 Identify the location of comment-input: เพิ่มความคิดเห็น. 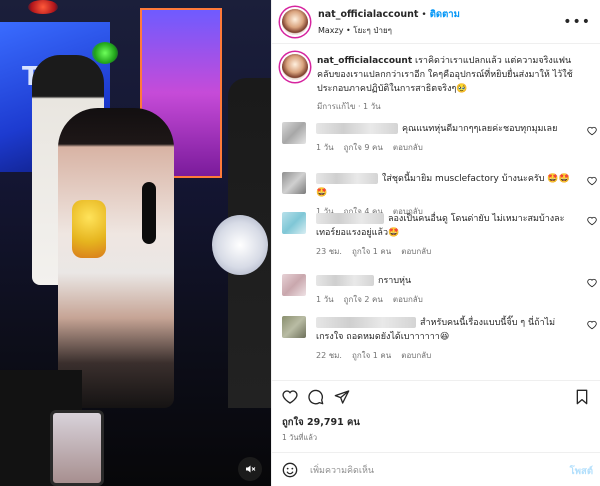
(342, 470).